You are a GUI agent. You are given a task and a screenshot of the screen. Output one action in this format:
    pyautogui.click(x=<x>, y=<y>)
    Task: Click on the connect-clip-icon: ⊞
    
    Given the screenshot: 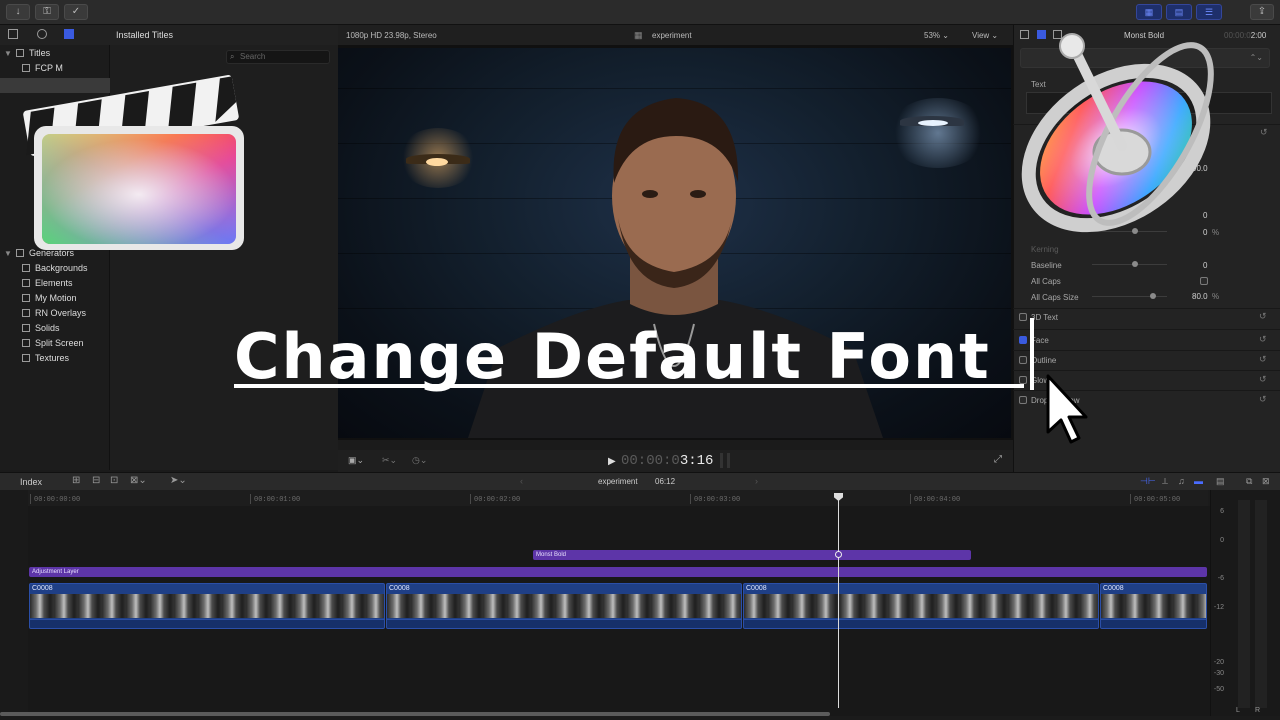 What is the action you would take?
    pyautogui.click(x=76, y=480)
    